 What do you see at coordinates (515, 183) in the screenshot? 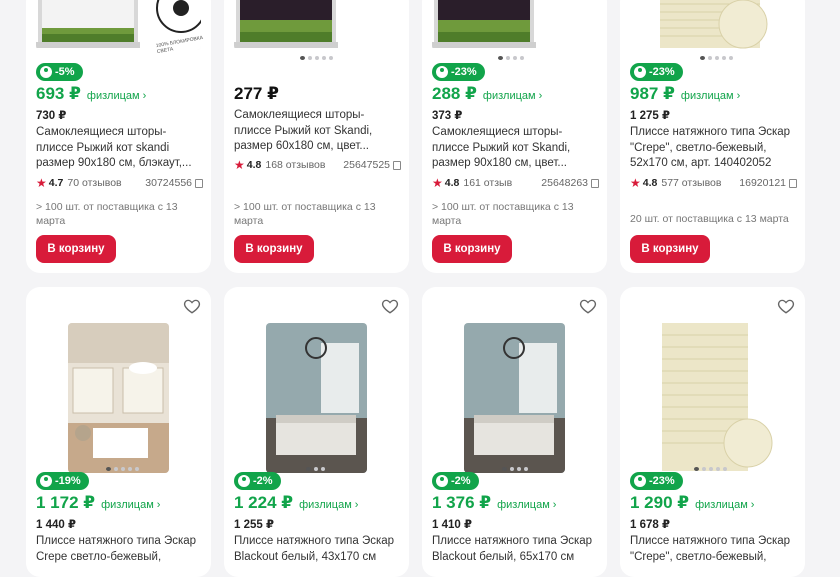
I see `rating-row: ★ 4.8 161 отзыв 25648263` at bounding box center [515, 183].